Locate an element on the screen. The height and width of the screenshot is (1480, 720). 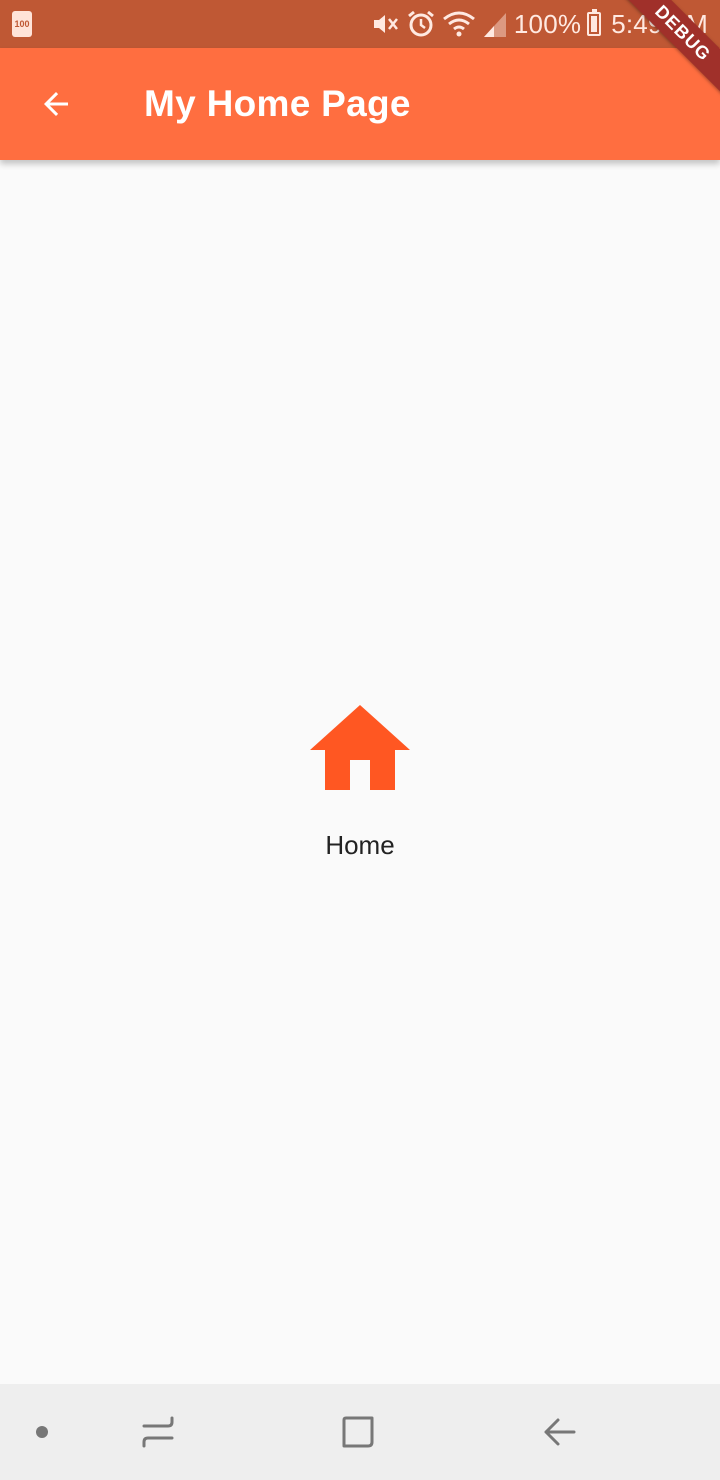
battery-notification-icon: 100 is located at coordinates (22, 24).